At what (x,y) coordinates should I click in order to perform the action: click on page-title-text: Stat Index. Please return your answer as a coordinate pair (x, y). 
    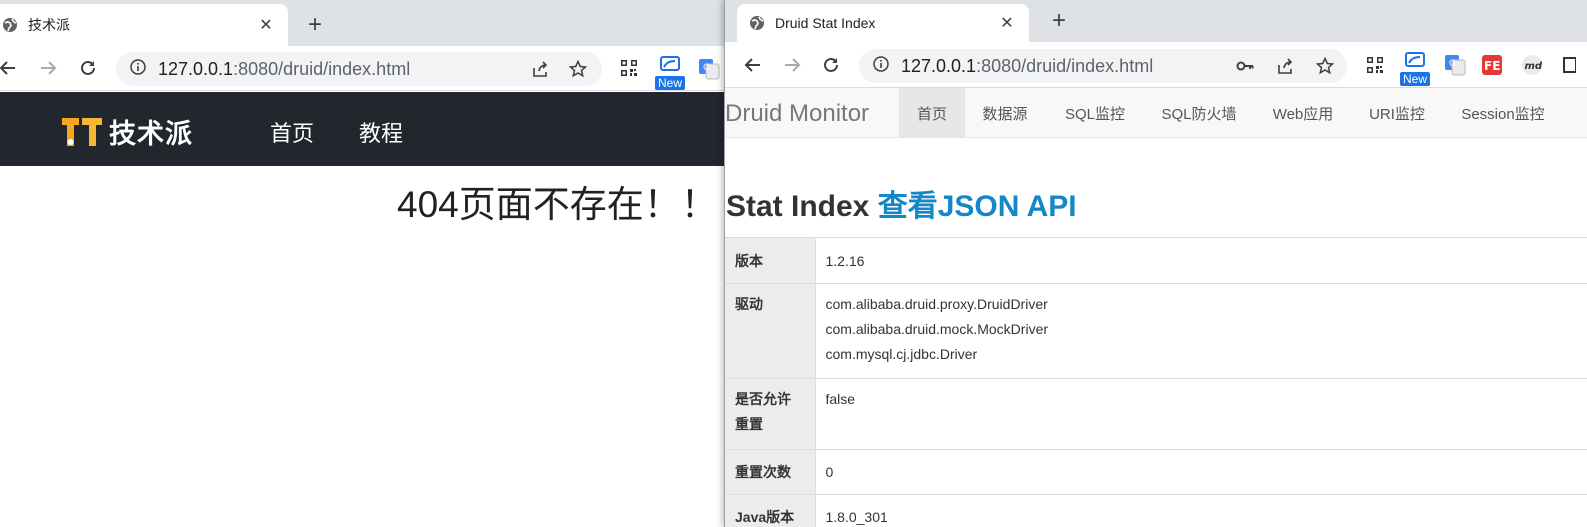
    Looking at the image, I should click on (798, 206).